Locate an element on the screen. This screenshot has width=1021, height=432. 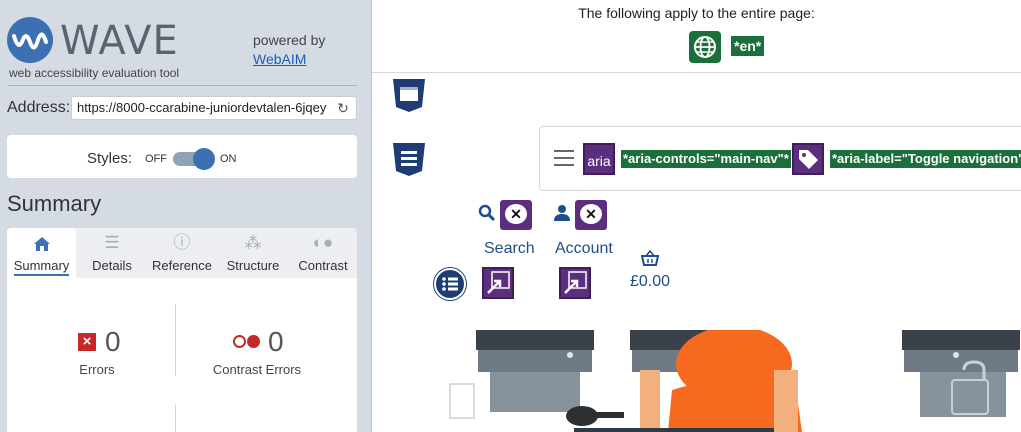
search-icon is located at coordinates (487, 215).